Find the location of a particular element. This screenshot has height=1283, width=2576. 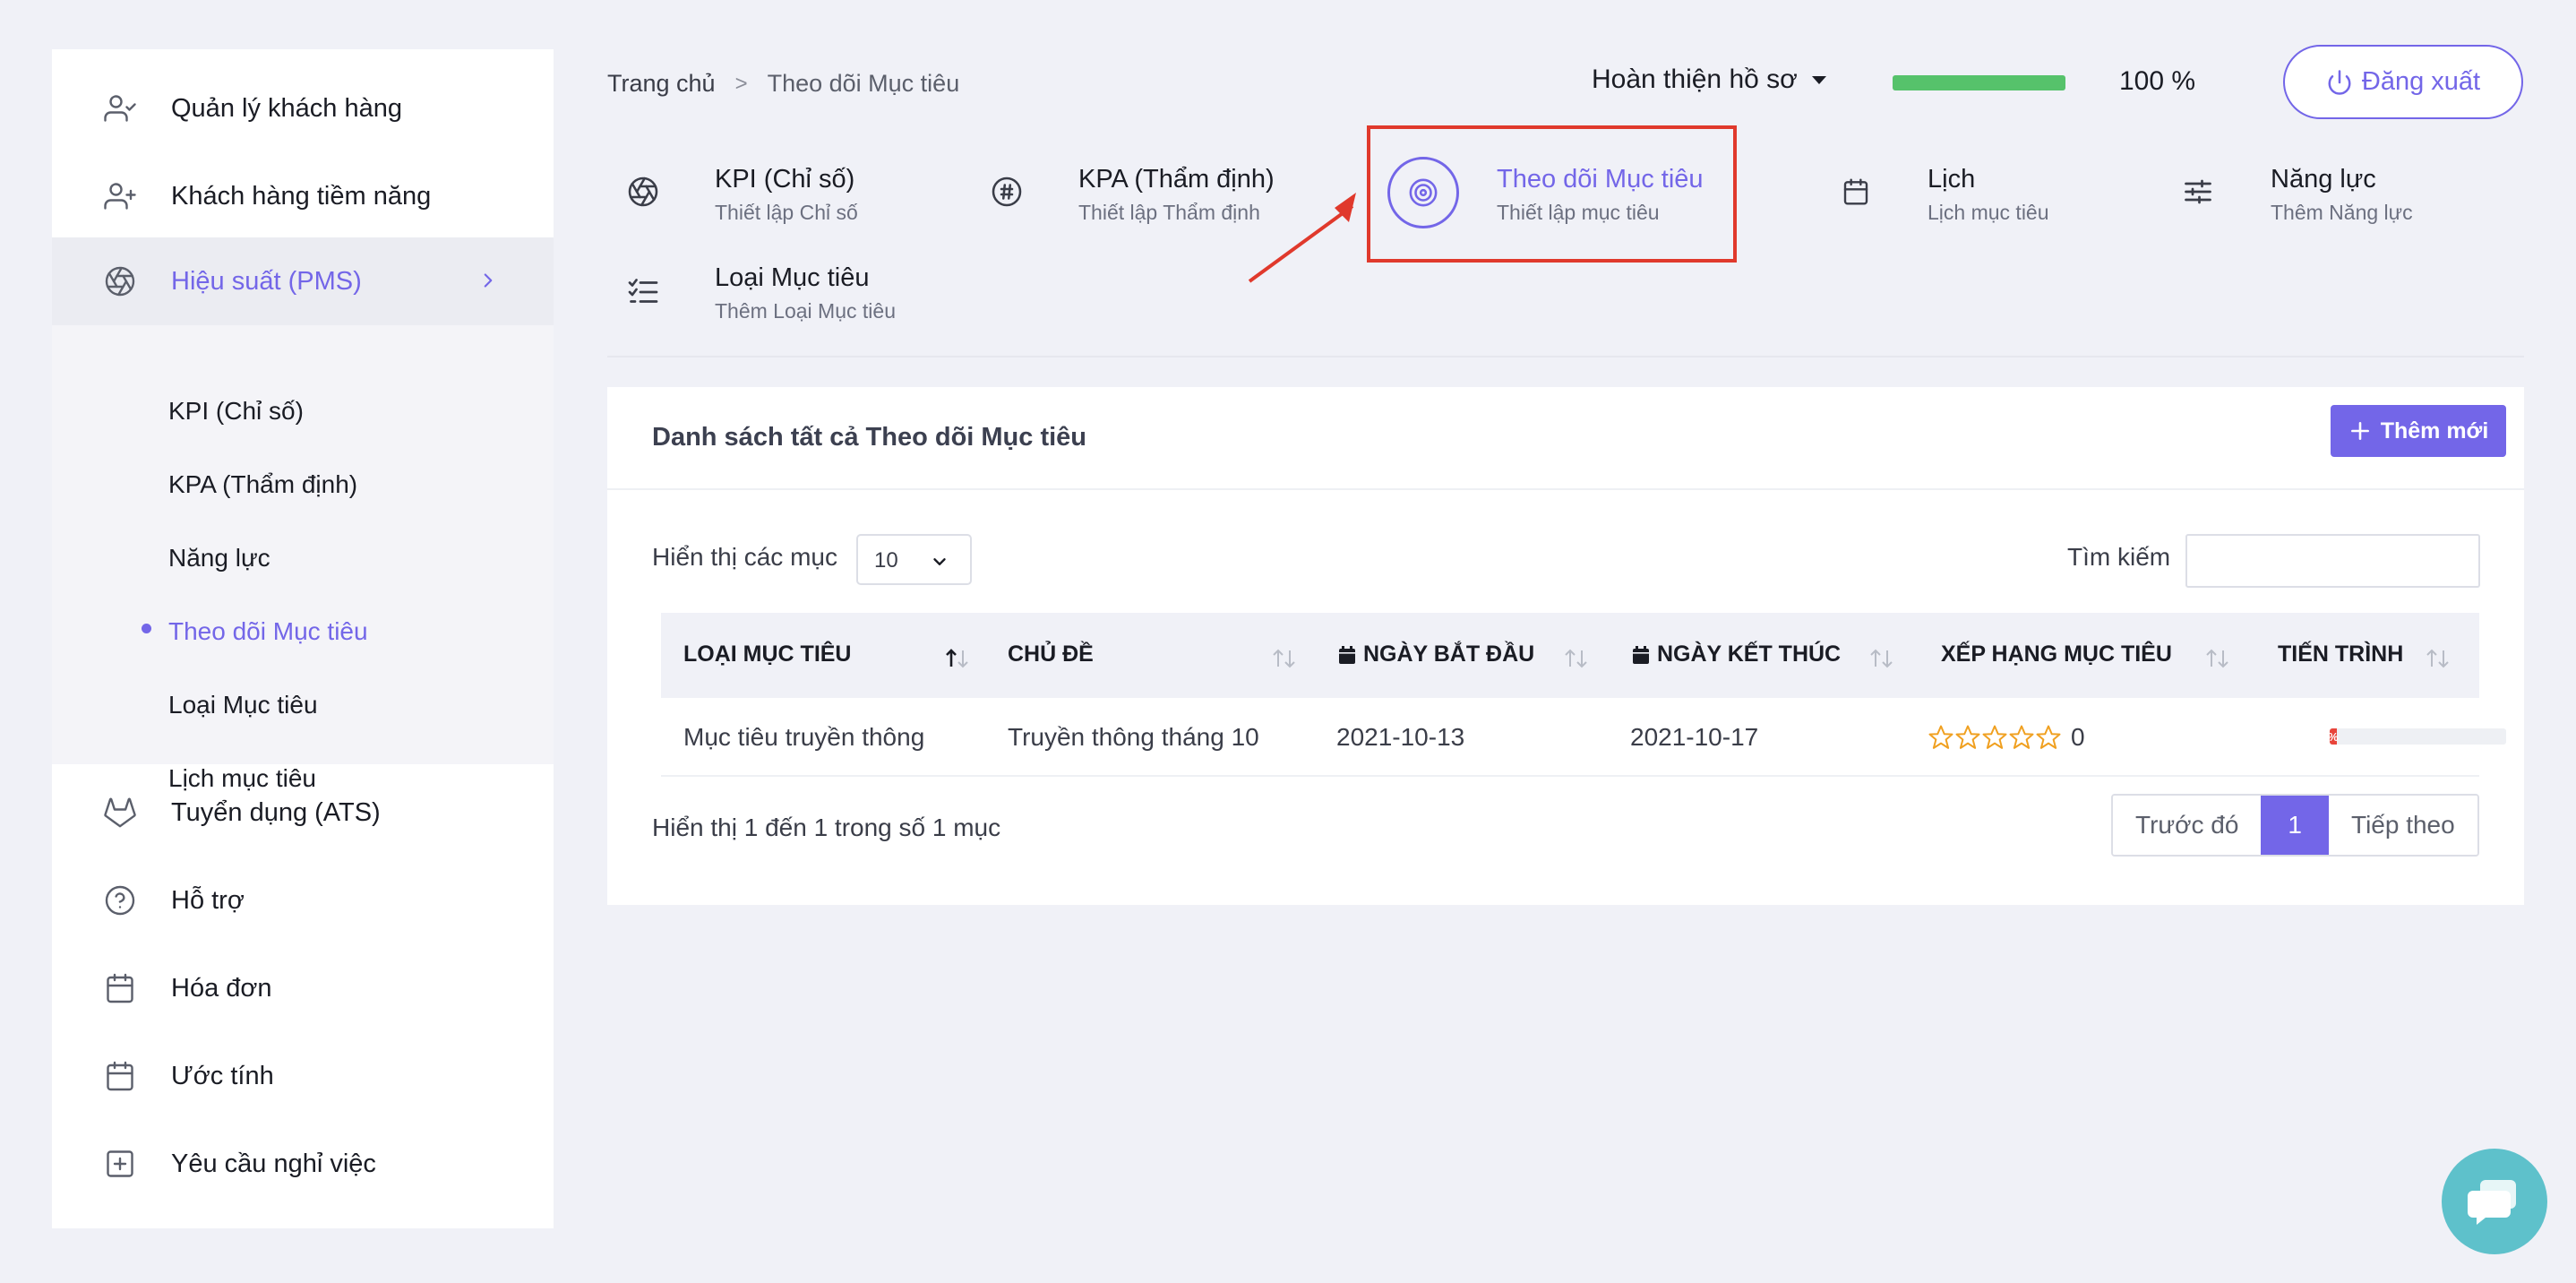

sidebar-item-label: Quản lý khách hàng is located at coordinates (286, 108).